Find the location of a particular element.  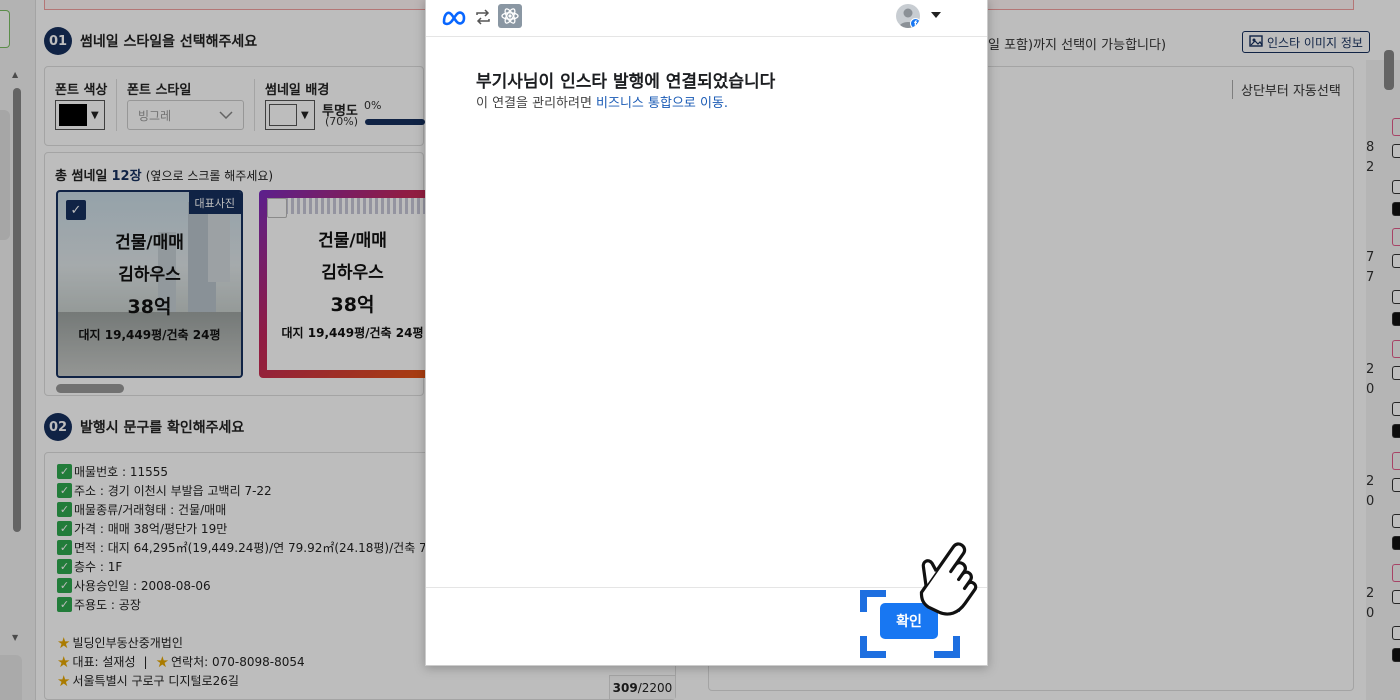

atom-app-icon is located at coordinates (510, 16).